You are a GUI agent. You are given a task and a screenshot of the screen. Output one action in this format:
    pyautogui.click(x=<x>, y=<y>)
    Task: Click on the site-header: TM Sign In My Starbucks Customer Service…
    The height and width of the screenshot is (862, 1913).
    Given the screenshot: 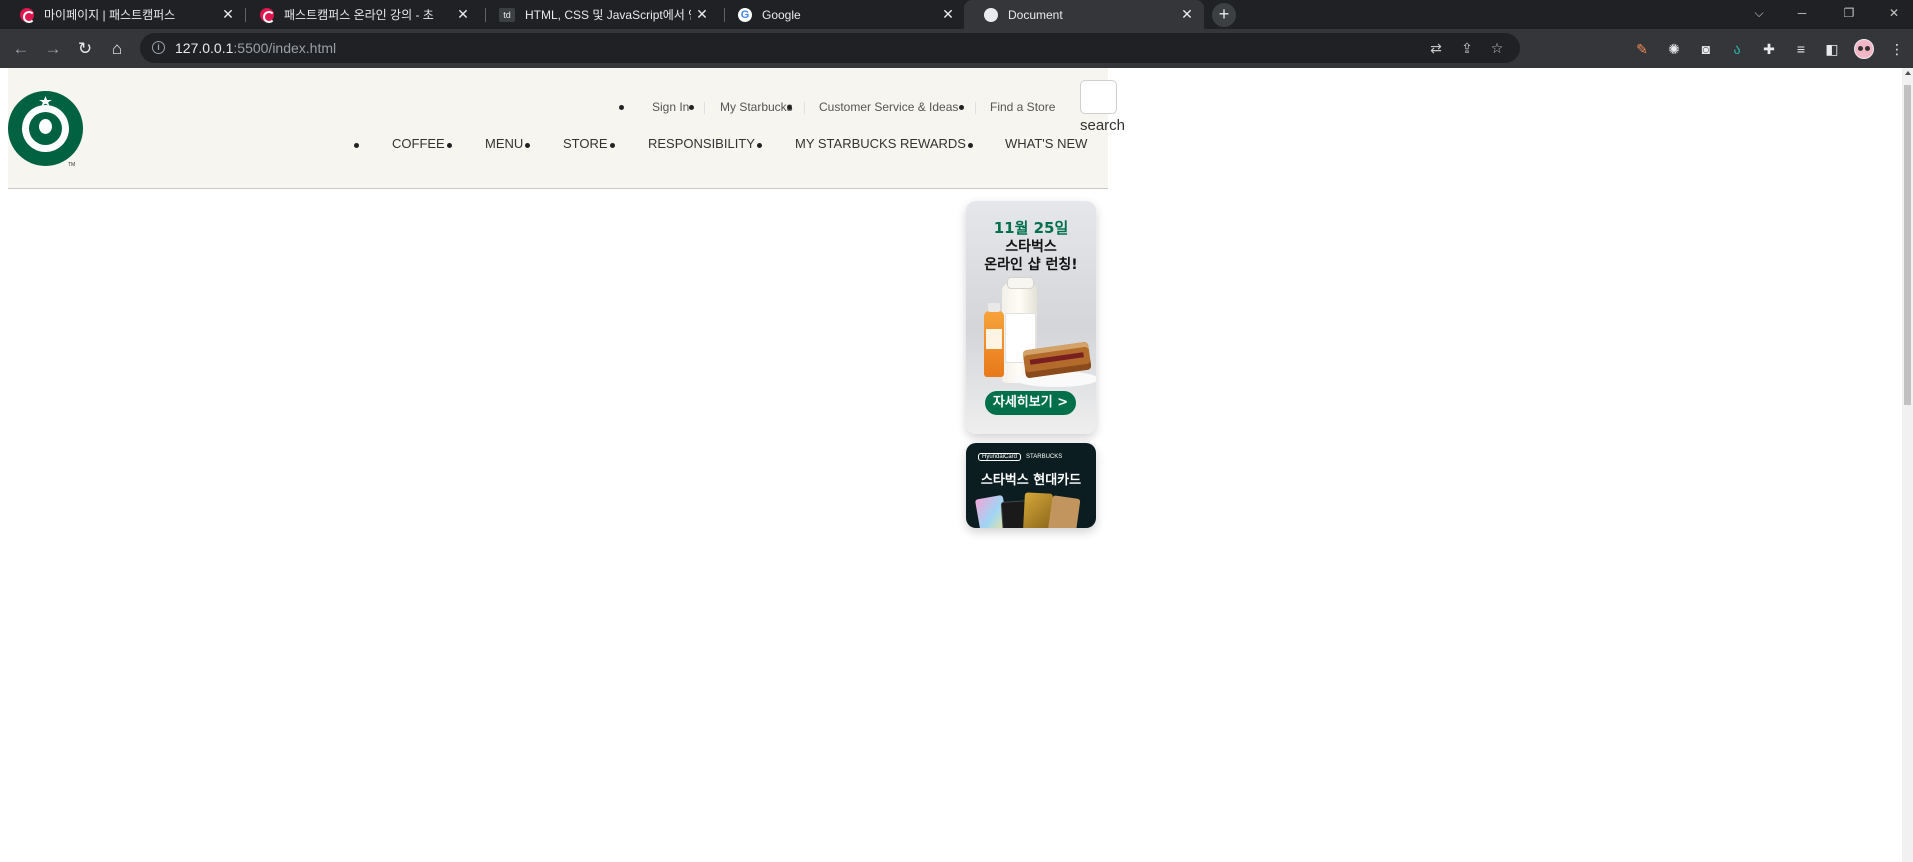 What is the action you would take?
    pyautogui.click(x=566, y=128)
    